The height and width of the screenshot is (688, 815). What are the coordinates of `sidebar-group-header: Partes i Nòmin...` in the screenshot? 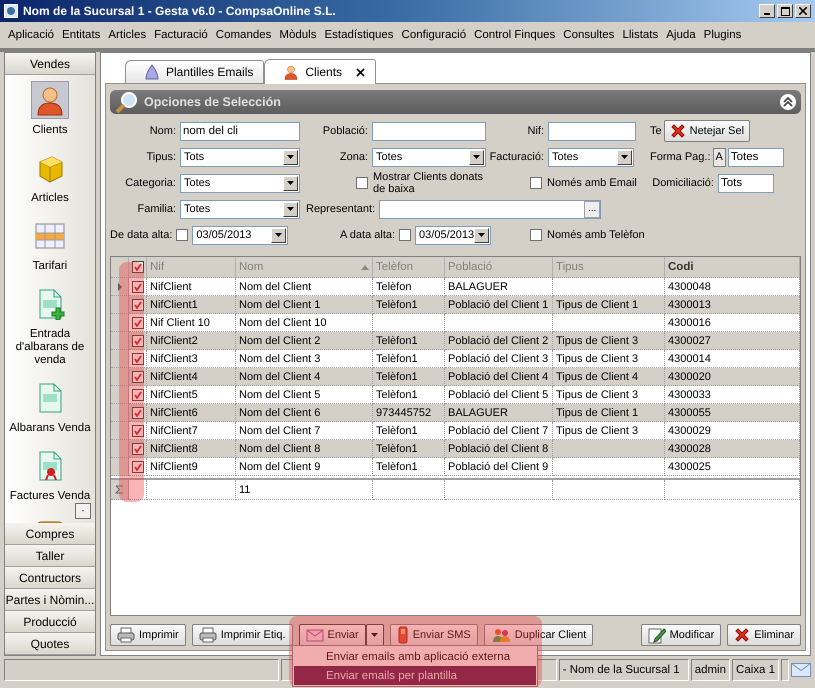 It's located at (50, 600).